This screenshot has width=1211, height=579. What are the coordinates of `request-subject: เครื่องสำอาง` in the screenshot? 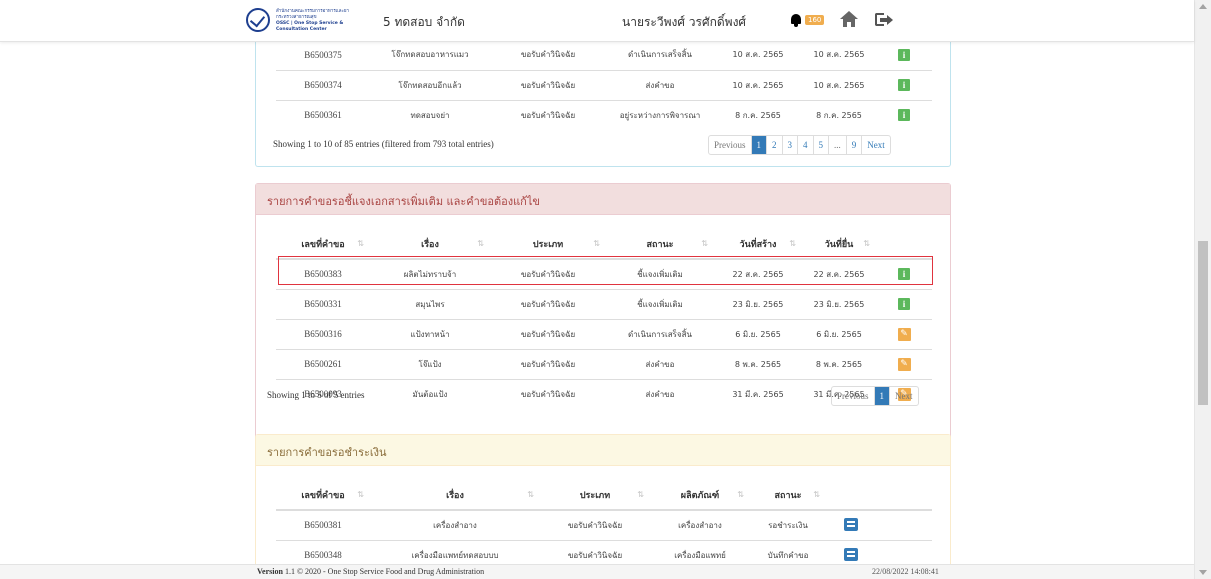 It's located at (455, 524).